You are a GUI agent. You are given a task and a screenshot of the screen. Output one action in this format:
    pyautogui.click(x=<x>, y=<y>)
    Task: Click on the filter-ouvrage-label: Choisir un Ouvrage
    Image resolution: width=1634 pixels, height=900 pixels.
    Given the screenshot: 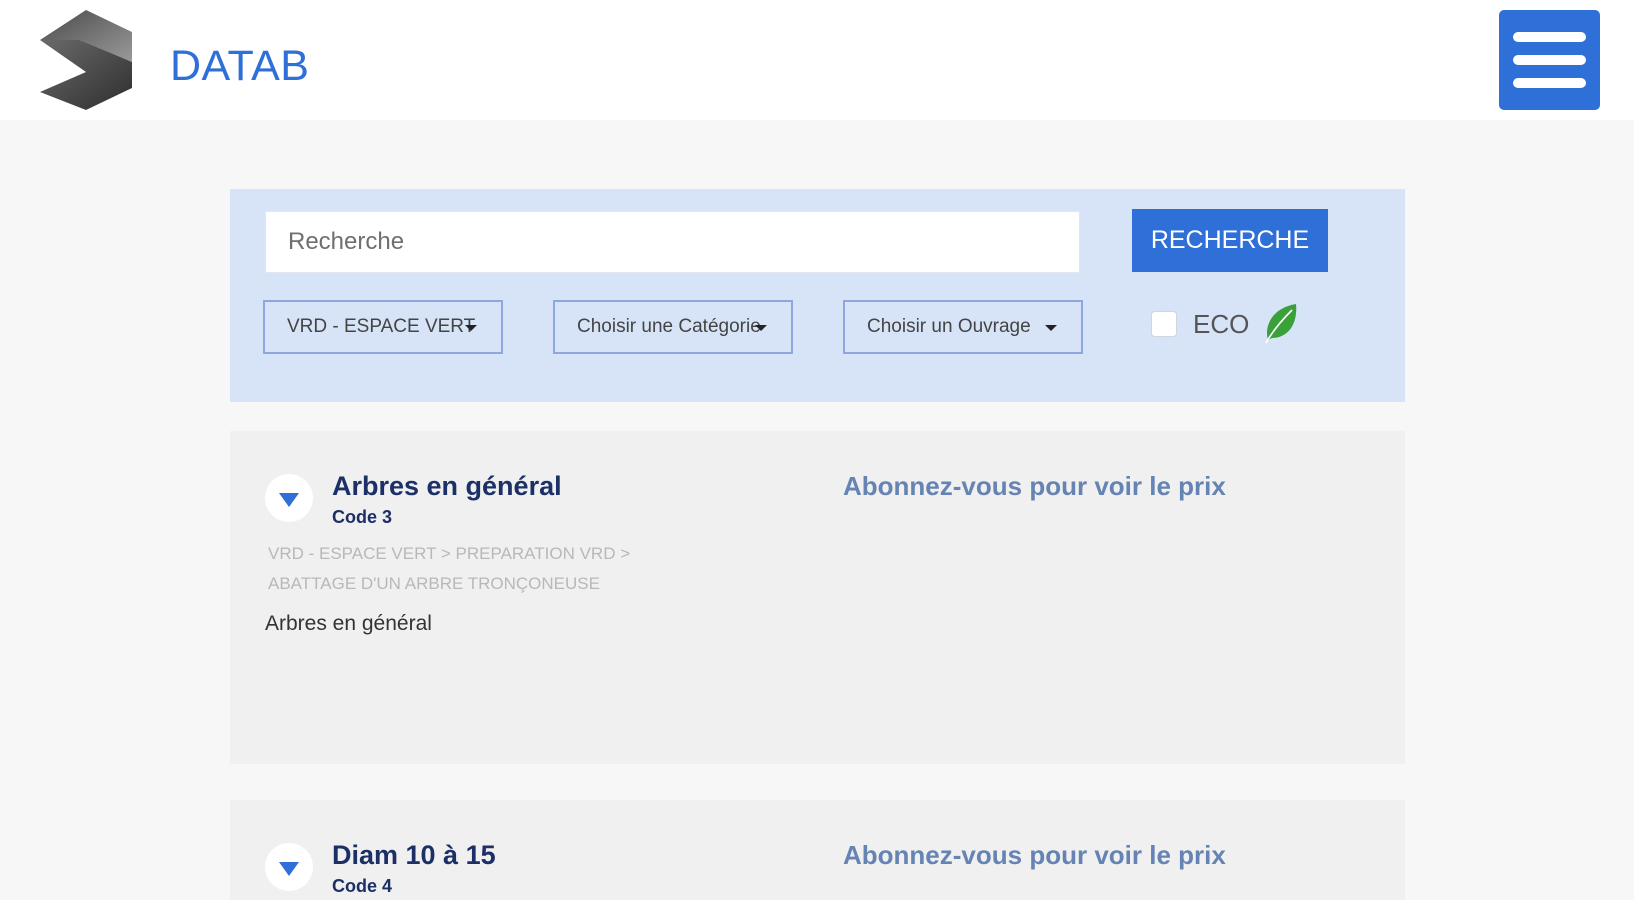 What is the action you would take?
    pyautogui.click(x=949, y=326)
    